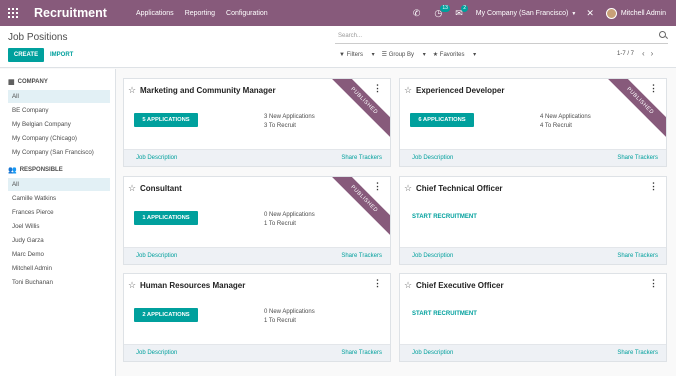 The width and height of the screenshot is (676, 376). What do you see at coordinates (11, 82) in the screenshot?
I see `building-icon: ▦` at bounding box center [11, 82].